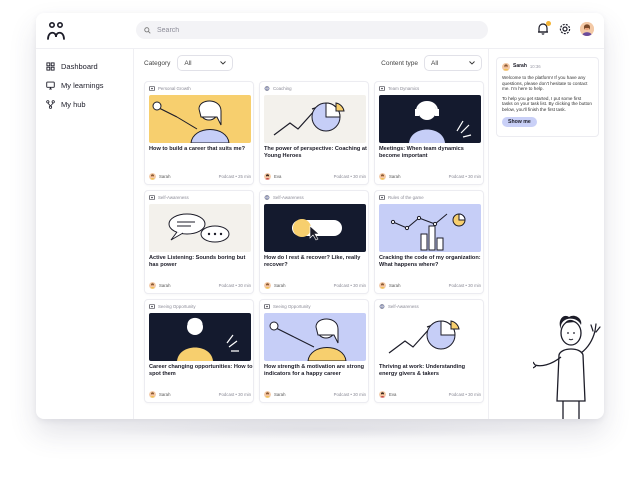 This screenshot has height=477, width=640. Describe the element at coordinates (567, 367) in the screenshot. I see `waving-person-illustration` at that location.